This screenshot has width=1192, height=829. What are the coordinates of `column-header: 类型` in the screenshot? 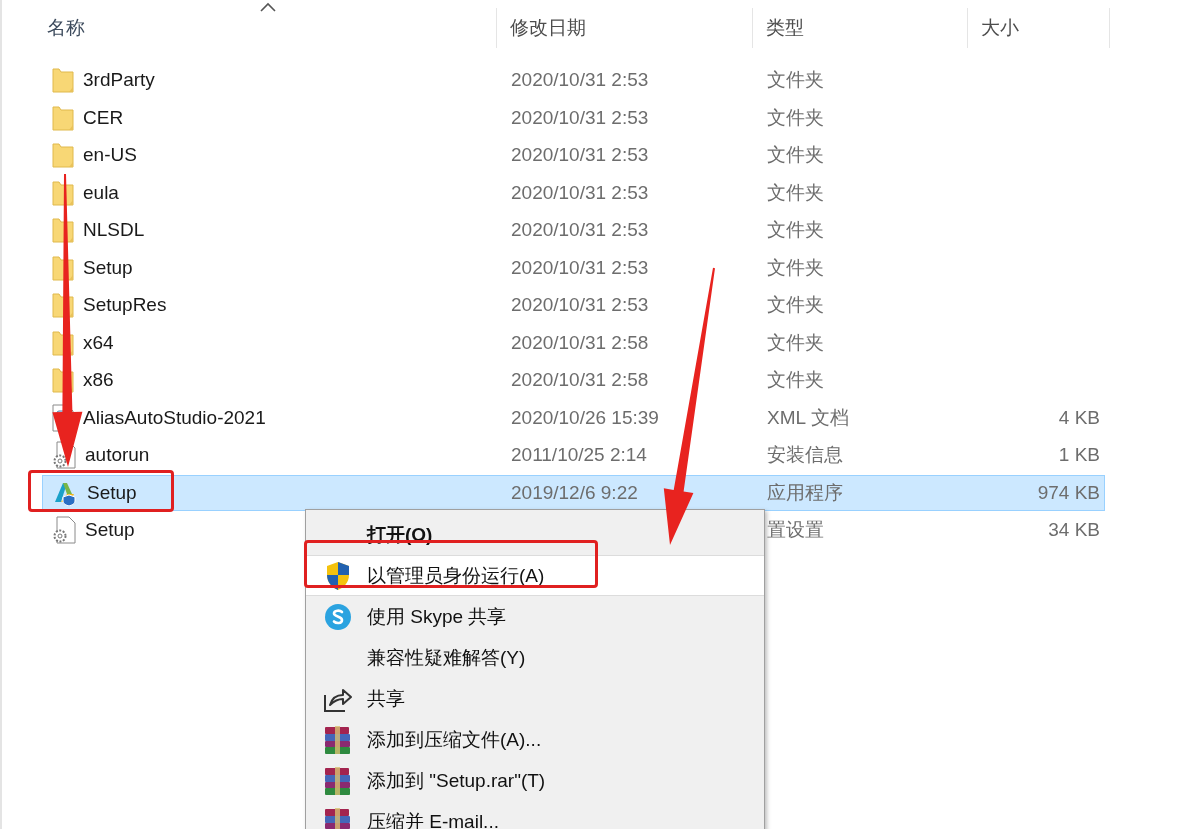 It's located at (785, 28).